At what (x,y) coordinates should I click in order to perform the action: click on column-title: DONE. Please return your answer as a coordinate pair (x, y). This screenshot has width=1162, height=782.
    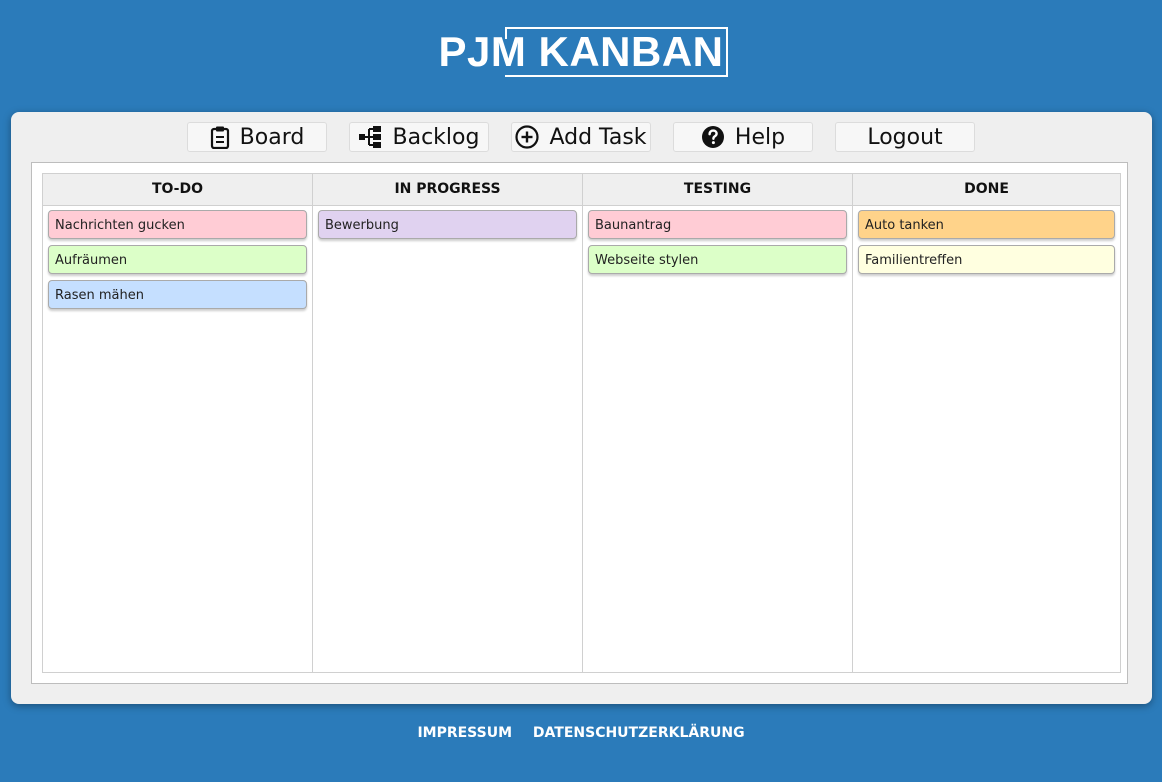
    Looking at the image, I should click on (986, 190).